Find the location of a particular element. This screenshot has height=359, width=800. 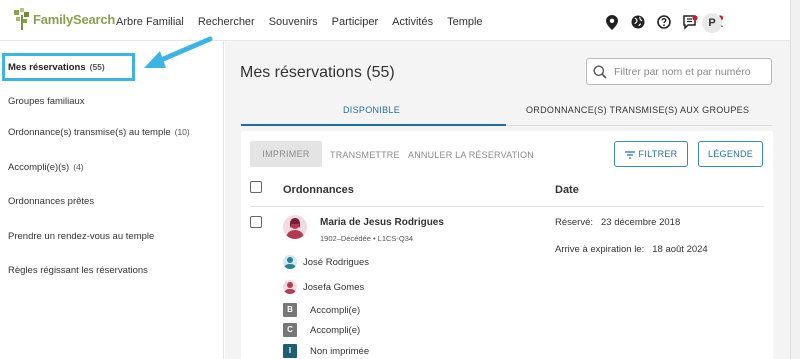

reserved-label: Réservé: is located at coordinates (574, 222).